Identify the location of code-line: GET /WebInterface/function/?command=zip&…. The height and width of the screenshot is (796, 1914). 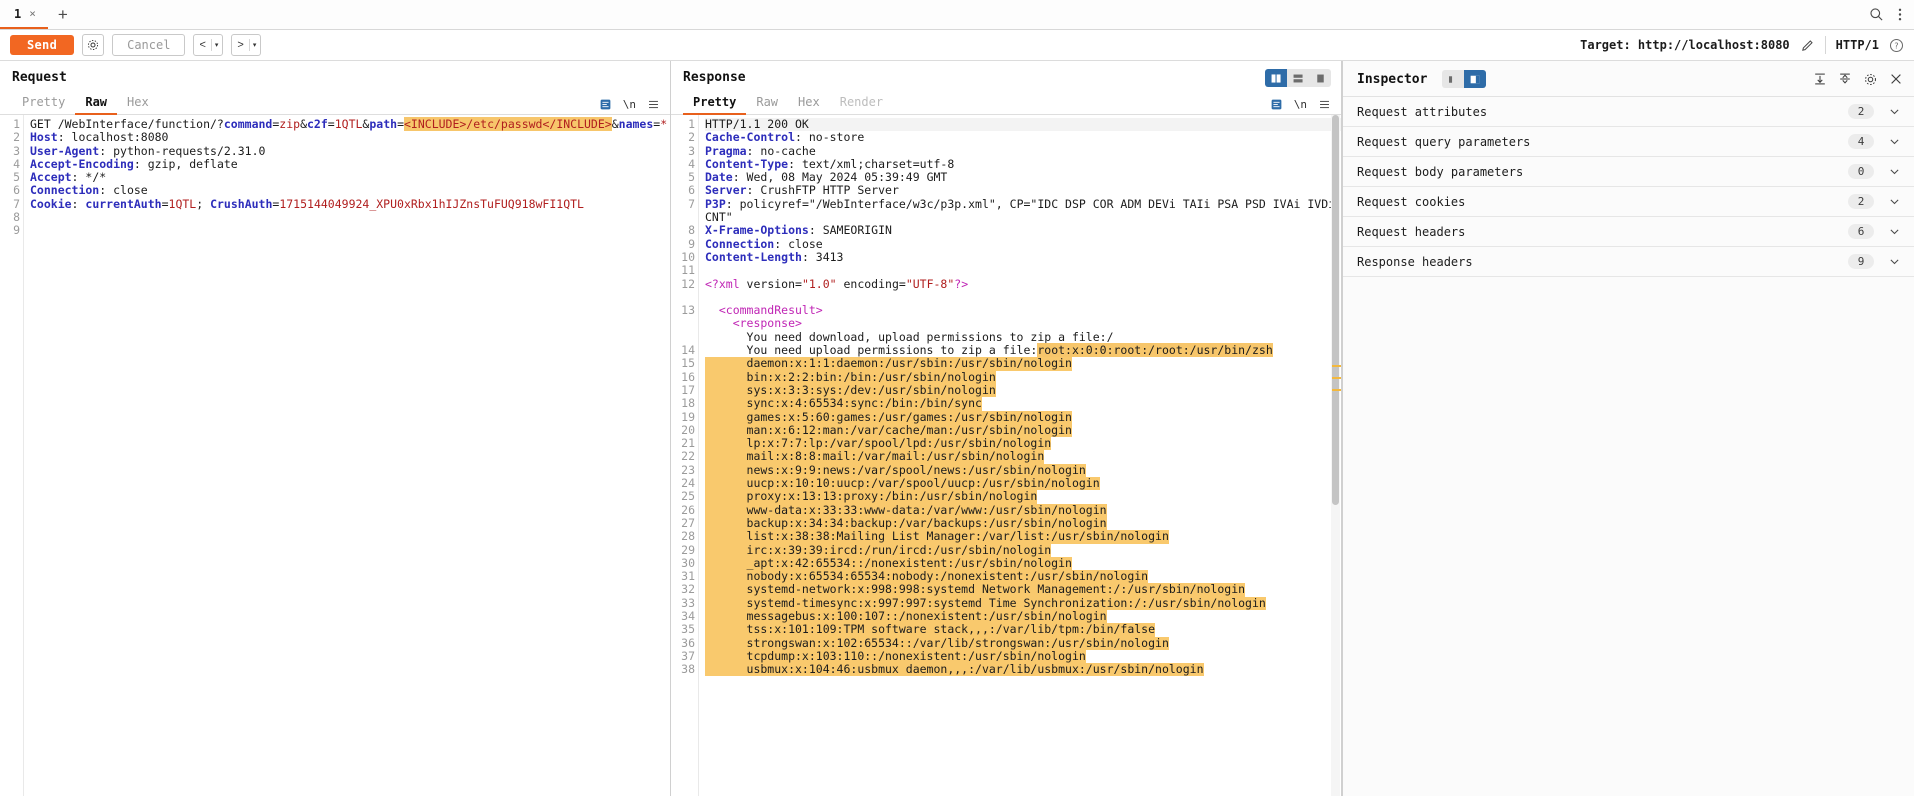
(350, 124).